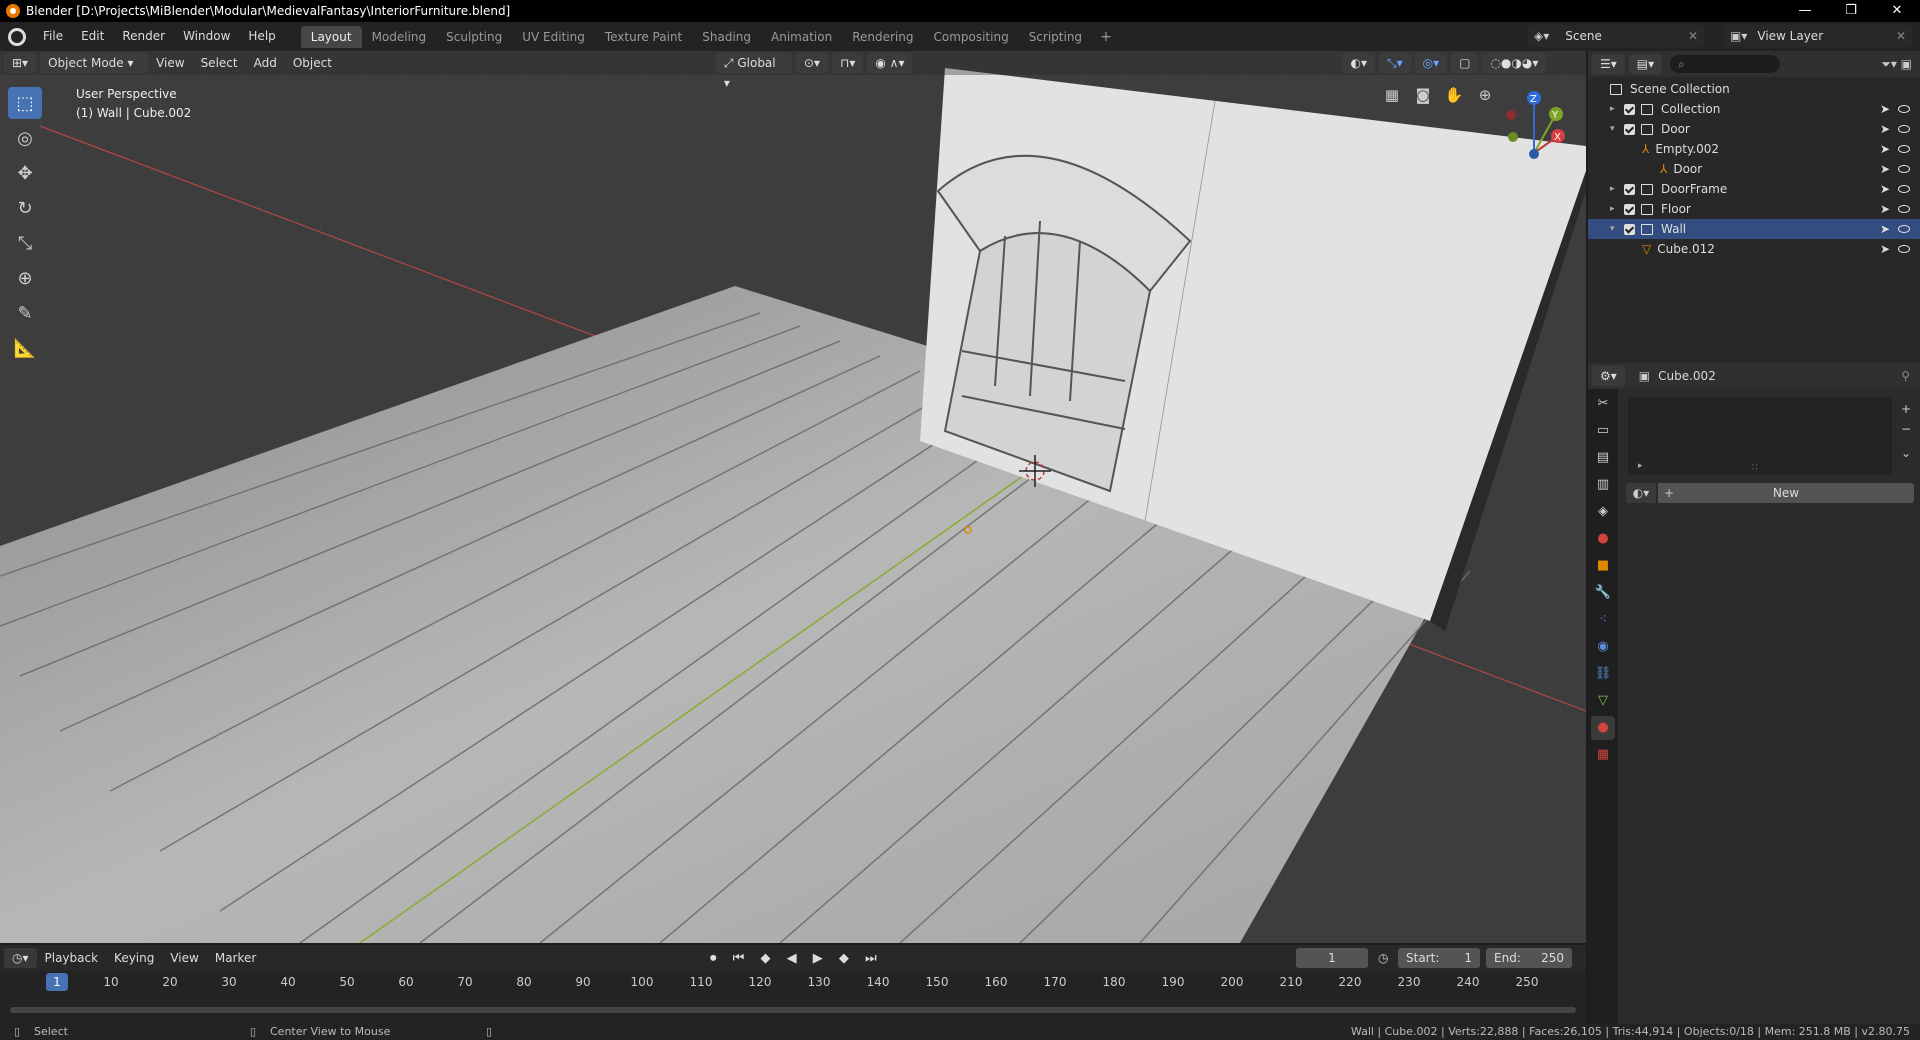 The image size is (1920, 1040). What do you see at coordinates (1905, 376) in the screenshot?
I see `pin-icon: ⚲` at bounding box center [1905, 376].